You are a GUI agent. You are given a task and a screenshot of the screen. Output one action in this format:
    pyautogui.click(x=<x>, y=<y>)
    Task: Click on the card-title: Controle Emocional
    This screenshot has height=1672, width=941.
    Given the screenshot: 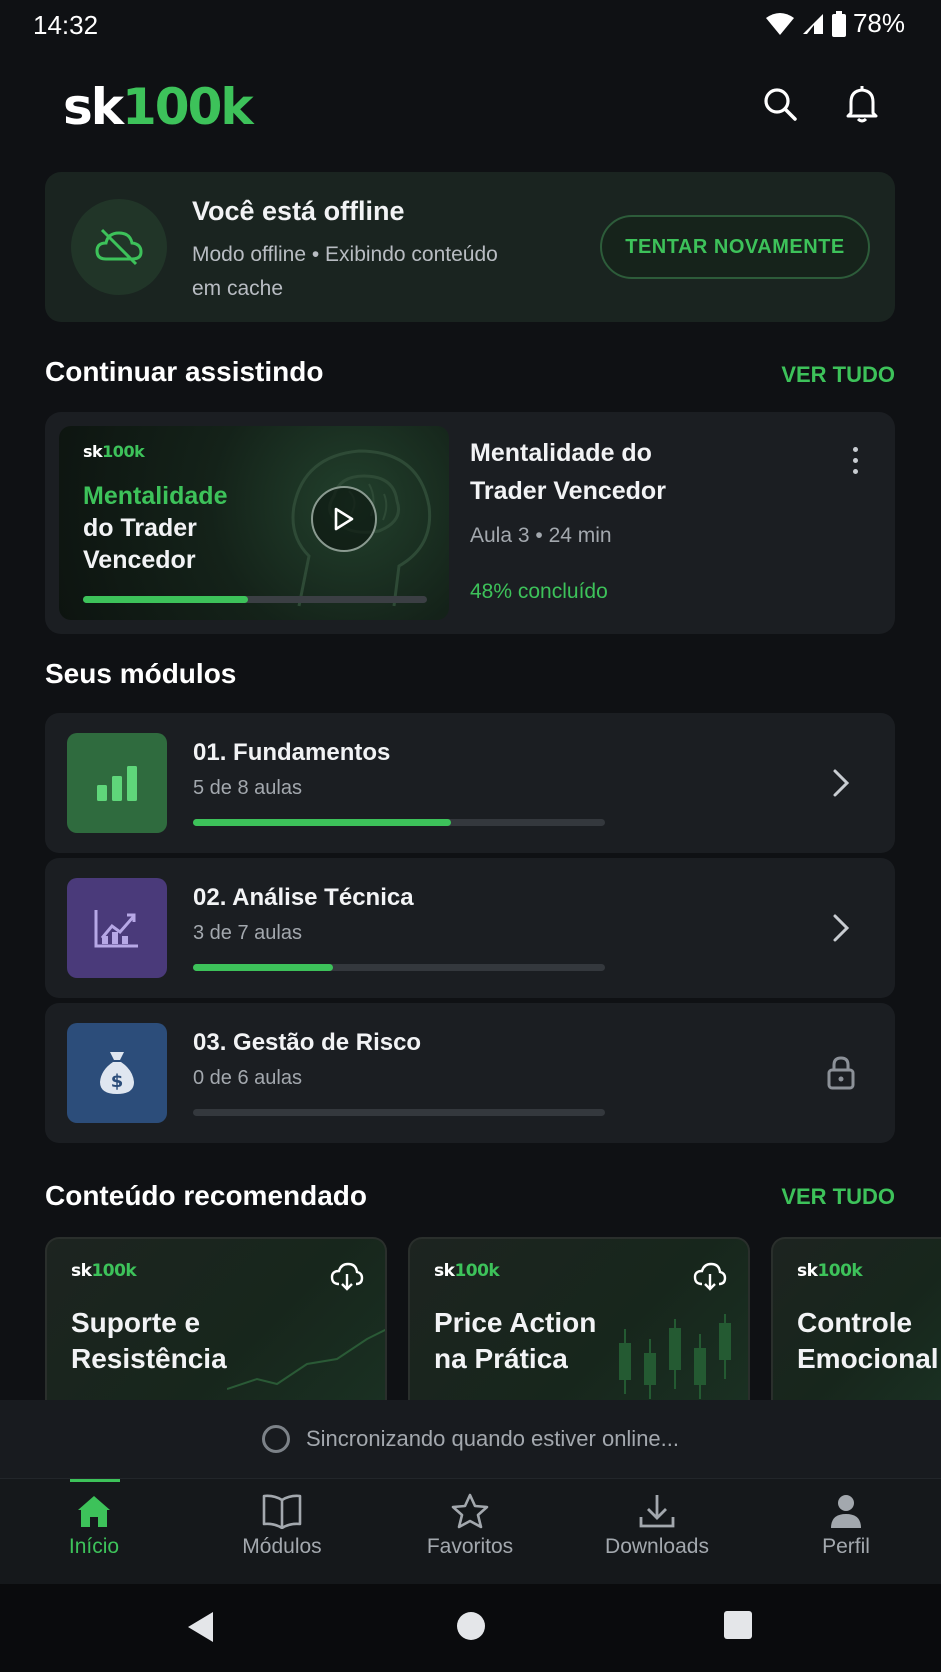 What is the action you would take?
    pyautogui.click(x=868, y=1340)
    